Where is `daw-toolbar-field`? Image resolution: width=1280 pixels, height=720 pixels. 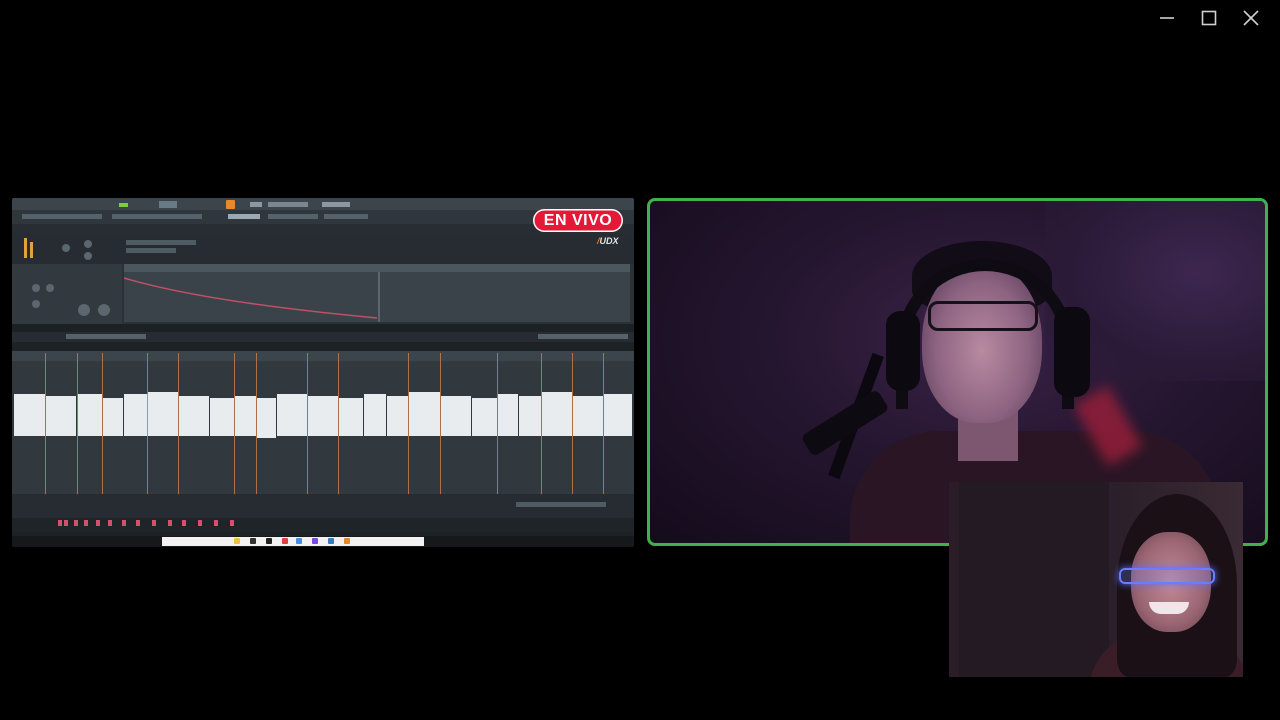 daw-toolbar-field is located at coordinates (244, 216).